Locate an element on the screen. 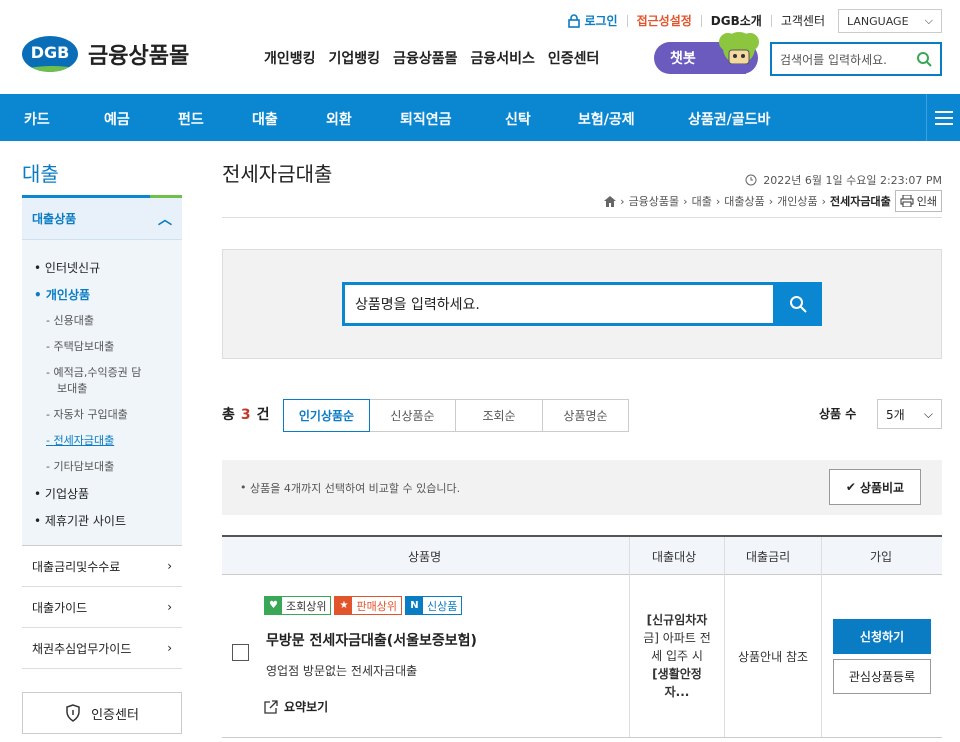  product-count-select: 5개 ⌵ is located at coordinates (909, 414).